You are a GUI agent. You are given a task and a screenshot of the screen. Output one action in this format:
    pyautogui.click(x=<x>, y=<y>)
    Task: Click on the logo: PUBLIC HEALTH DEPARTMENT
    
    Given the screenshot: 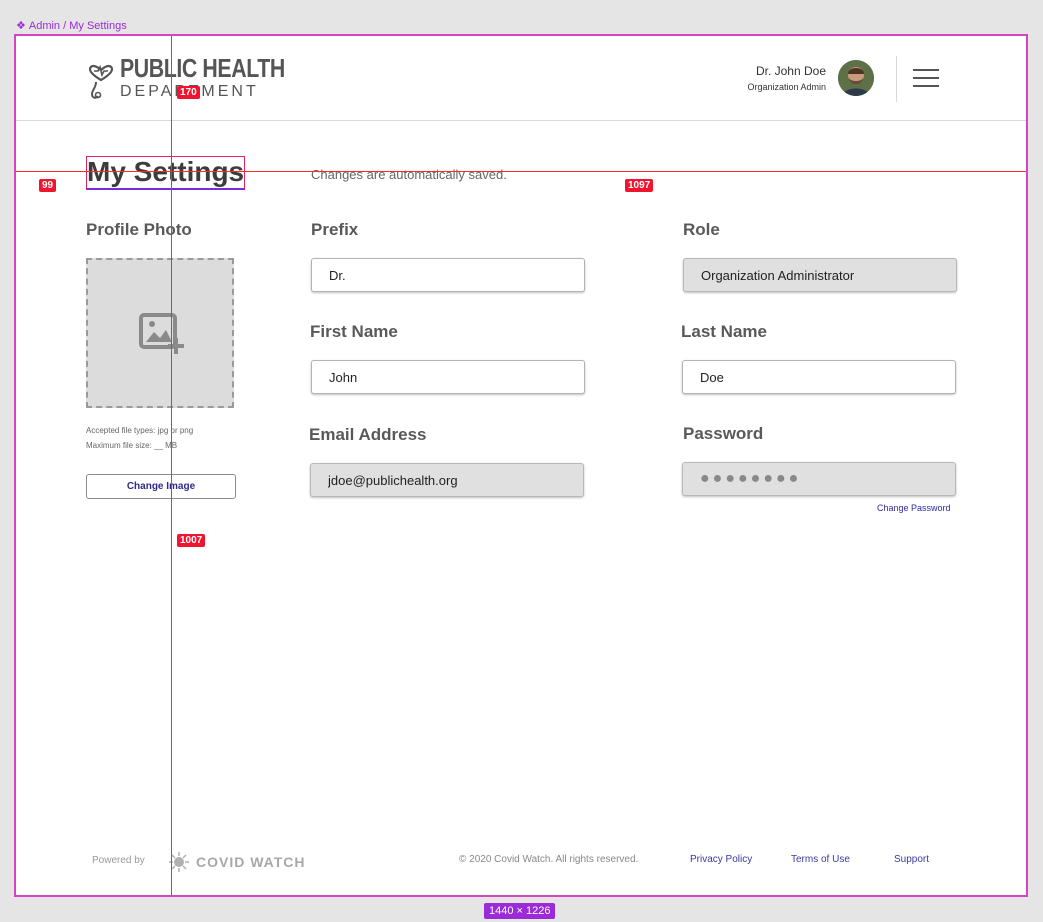 What is the action you would take?
    pyautogui.click(x=203, y=77)
    